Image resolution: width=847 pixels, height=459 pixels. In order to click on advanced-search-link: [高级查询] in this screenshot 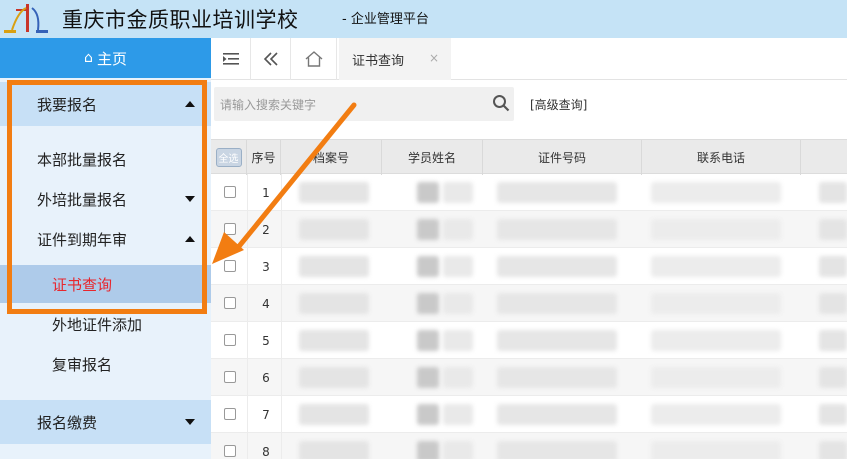, I will do `click(558, 104)`.